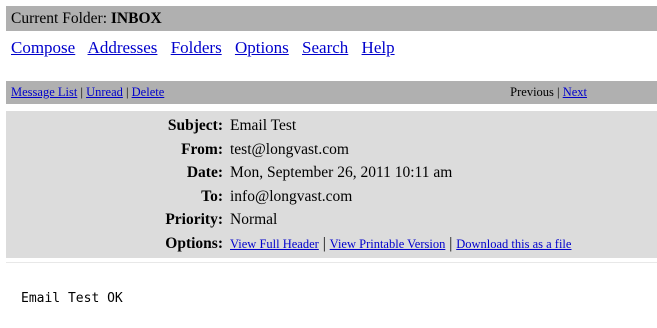 Image resolution: width=657 pixels, height=328 pixels. What do you see at coordinates (194, 243) in the screenshot?
I see `options-label: Options:` at bounding box center [194, 243].